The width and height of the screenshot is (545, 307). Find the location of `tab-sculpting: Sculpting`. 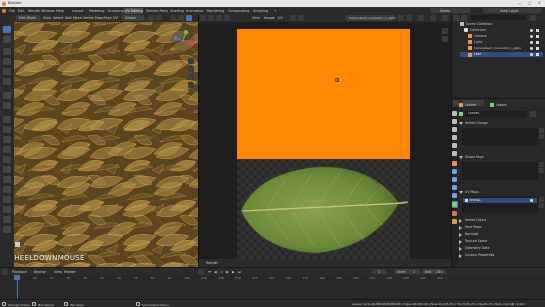

tab-sculpting: Sculpting is located at coordinates (116, 11).